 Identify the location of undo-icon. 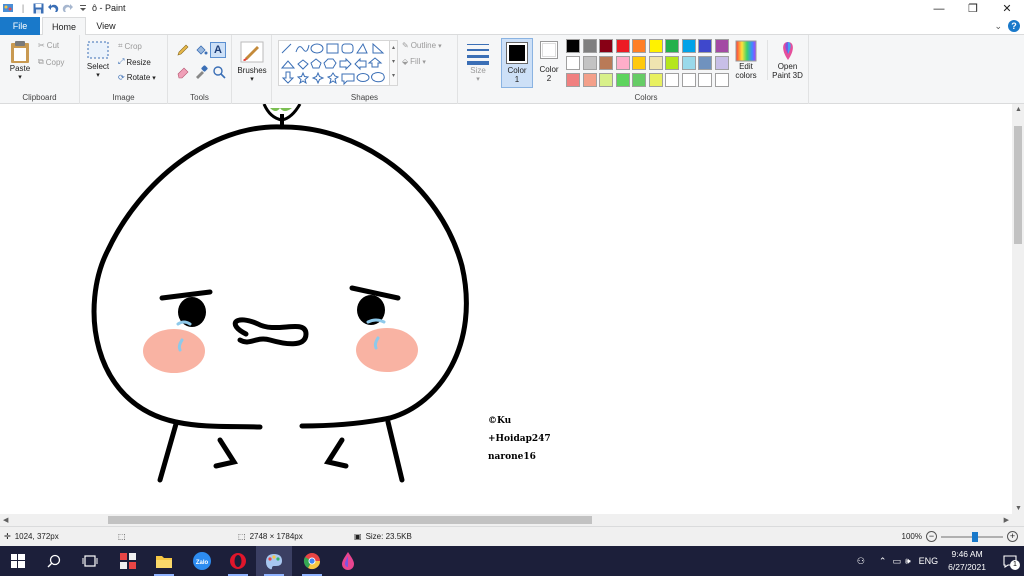
(53, 8).